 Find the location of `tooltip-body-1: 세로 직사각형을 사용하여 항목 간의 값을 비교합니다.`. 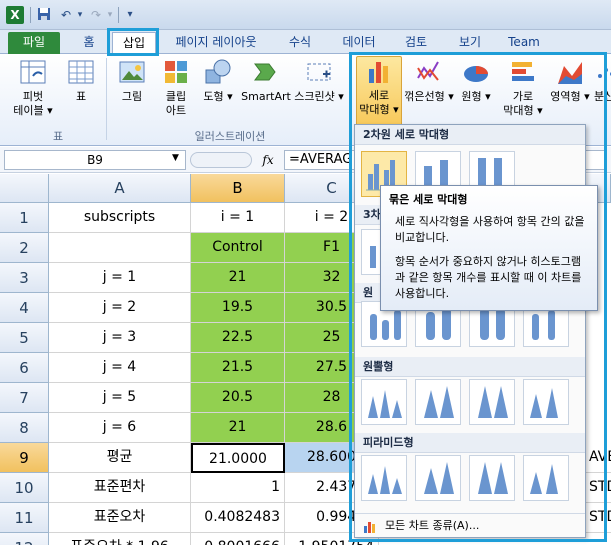

tooltip-body-1: 세로 직사각형을 사용하여 항목 간의 값을 비교합니다. is located at coordinates (490, 229).